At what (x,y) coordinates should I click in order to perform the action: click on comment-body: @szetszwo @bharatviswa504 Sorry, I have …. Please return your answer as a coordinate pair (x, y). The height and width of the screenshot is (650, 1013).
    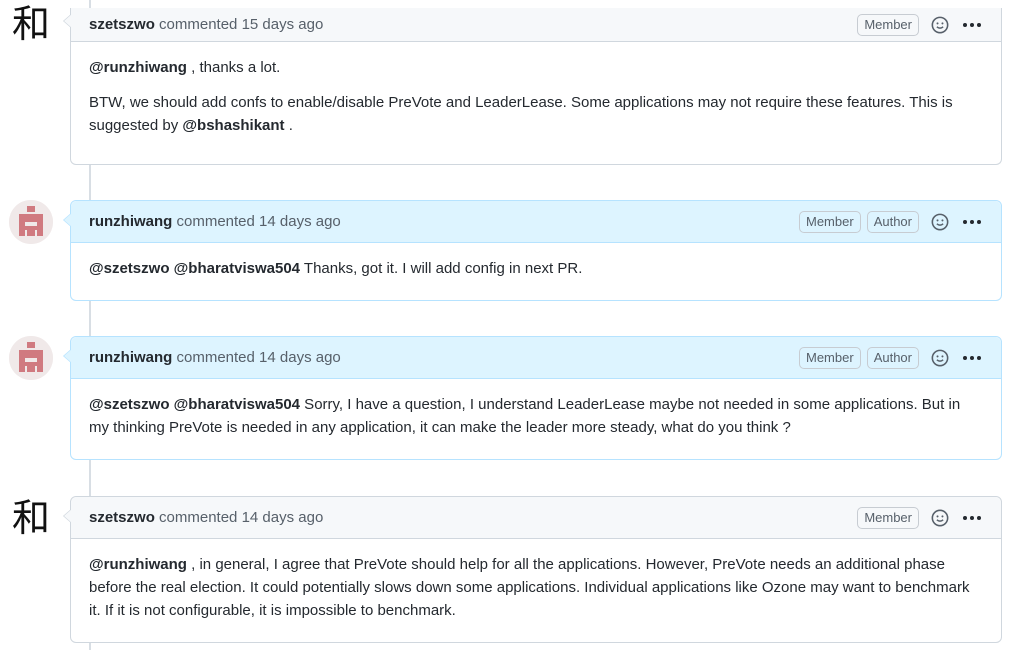
    Looking at the image, I should click on (536, 416).